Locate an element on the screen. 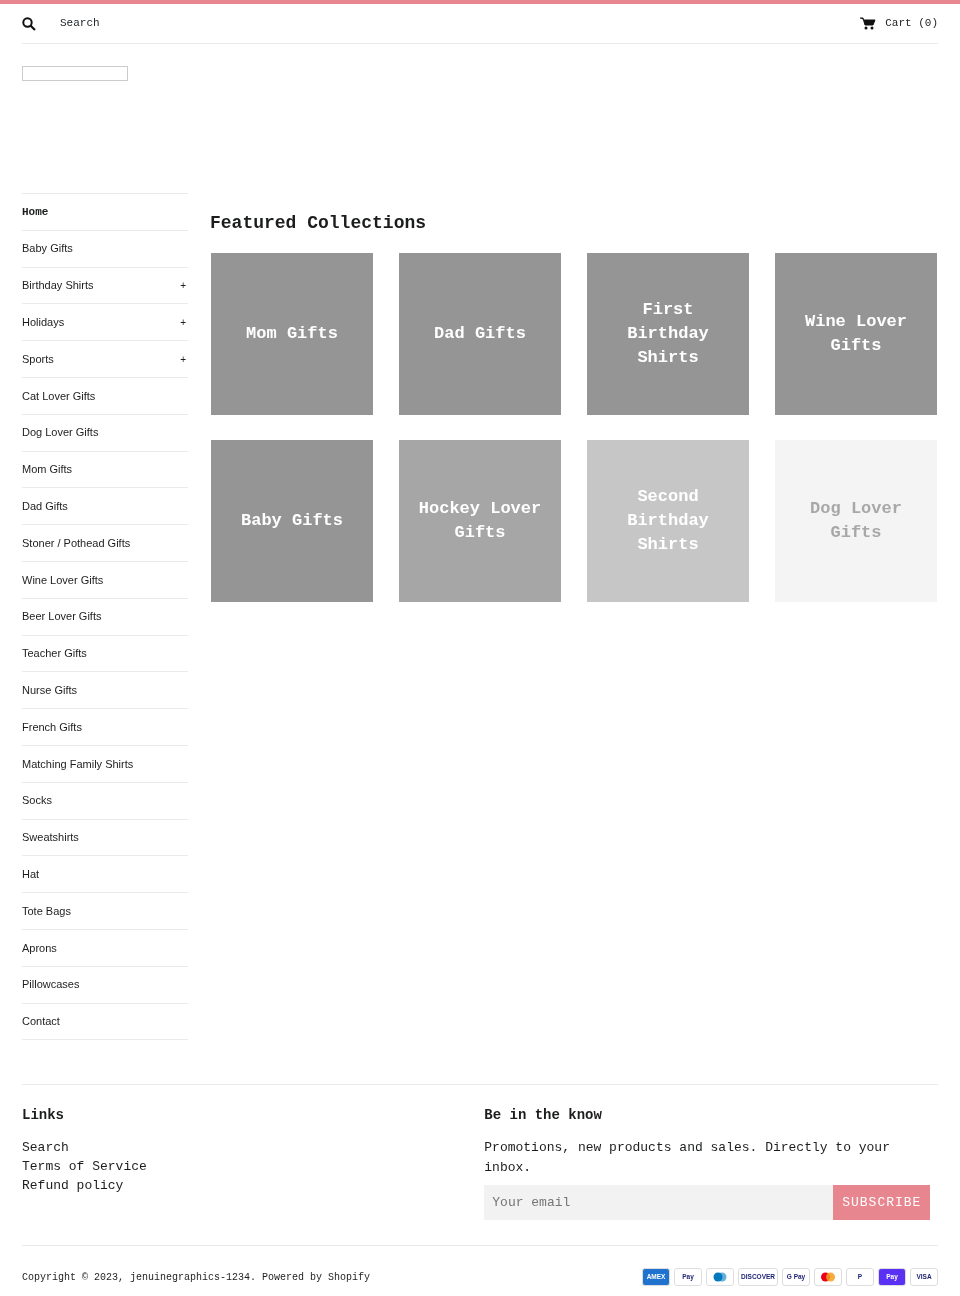 The height and width of the screenshot is (1296, 960). sidebar-link: Dad Gifts is located at coordinates (45, 506).